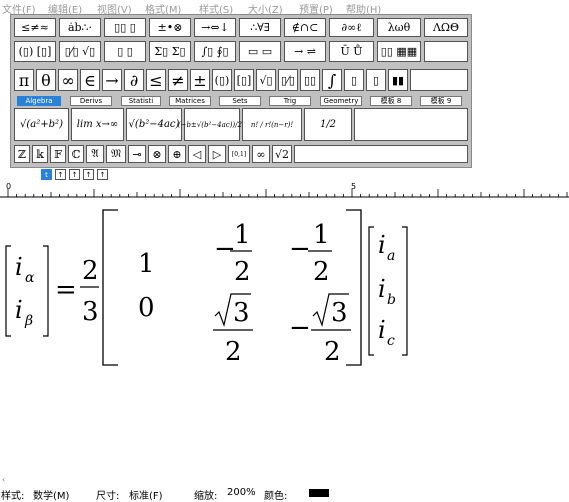 The image size is (569, 502). Describe the element at coordinates (88, 174) in the screenshot. I see `tab-stop-relation-button: ↑` at that location.